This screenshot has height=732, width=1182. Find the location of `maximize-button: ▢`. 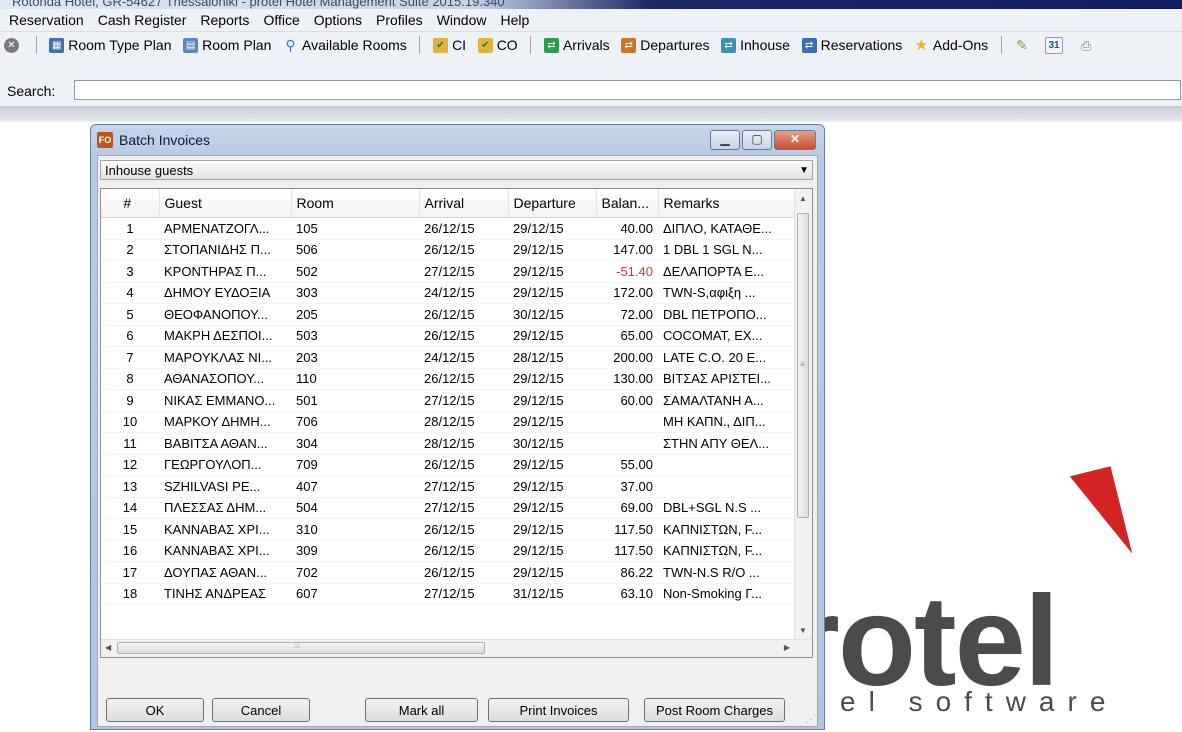

maximize-button: ▢ is located at coordinates (757, 140).